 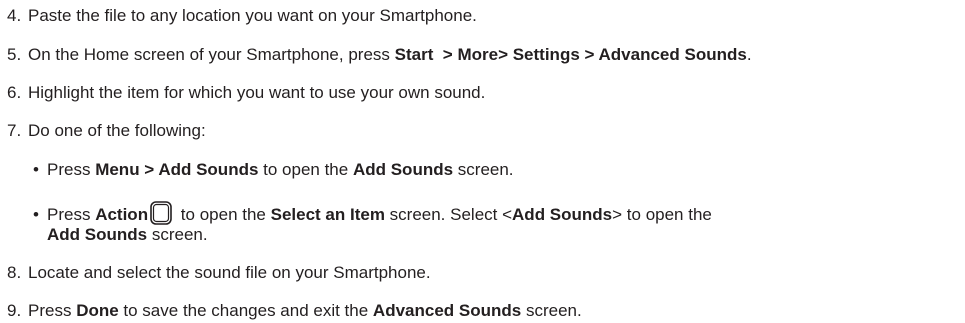 I want to click on button-name: Done, so click(x=97, y=310).